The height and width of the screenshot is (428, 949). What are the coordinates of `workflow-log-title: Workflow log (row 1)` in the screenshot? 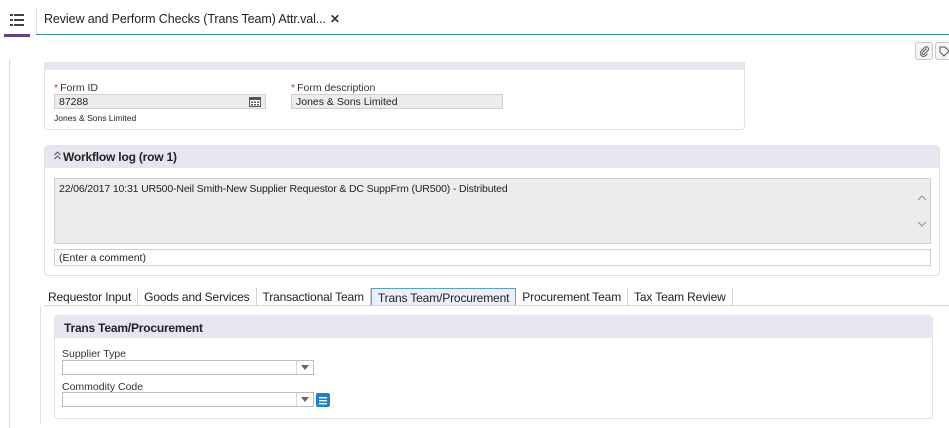 It's located at (120, 157).